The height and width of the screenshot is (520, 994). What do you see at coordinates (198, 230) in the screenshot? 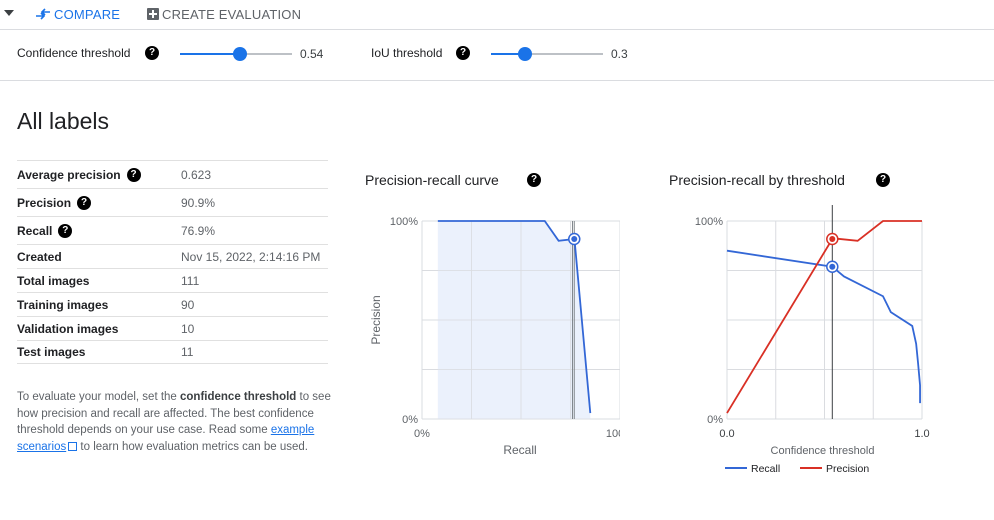
I see `stats-value: 76.9%` at bounding box center [198, 230].